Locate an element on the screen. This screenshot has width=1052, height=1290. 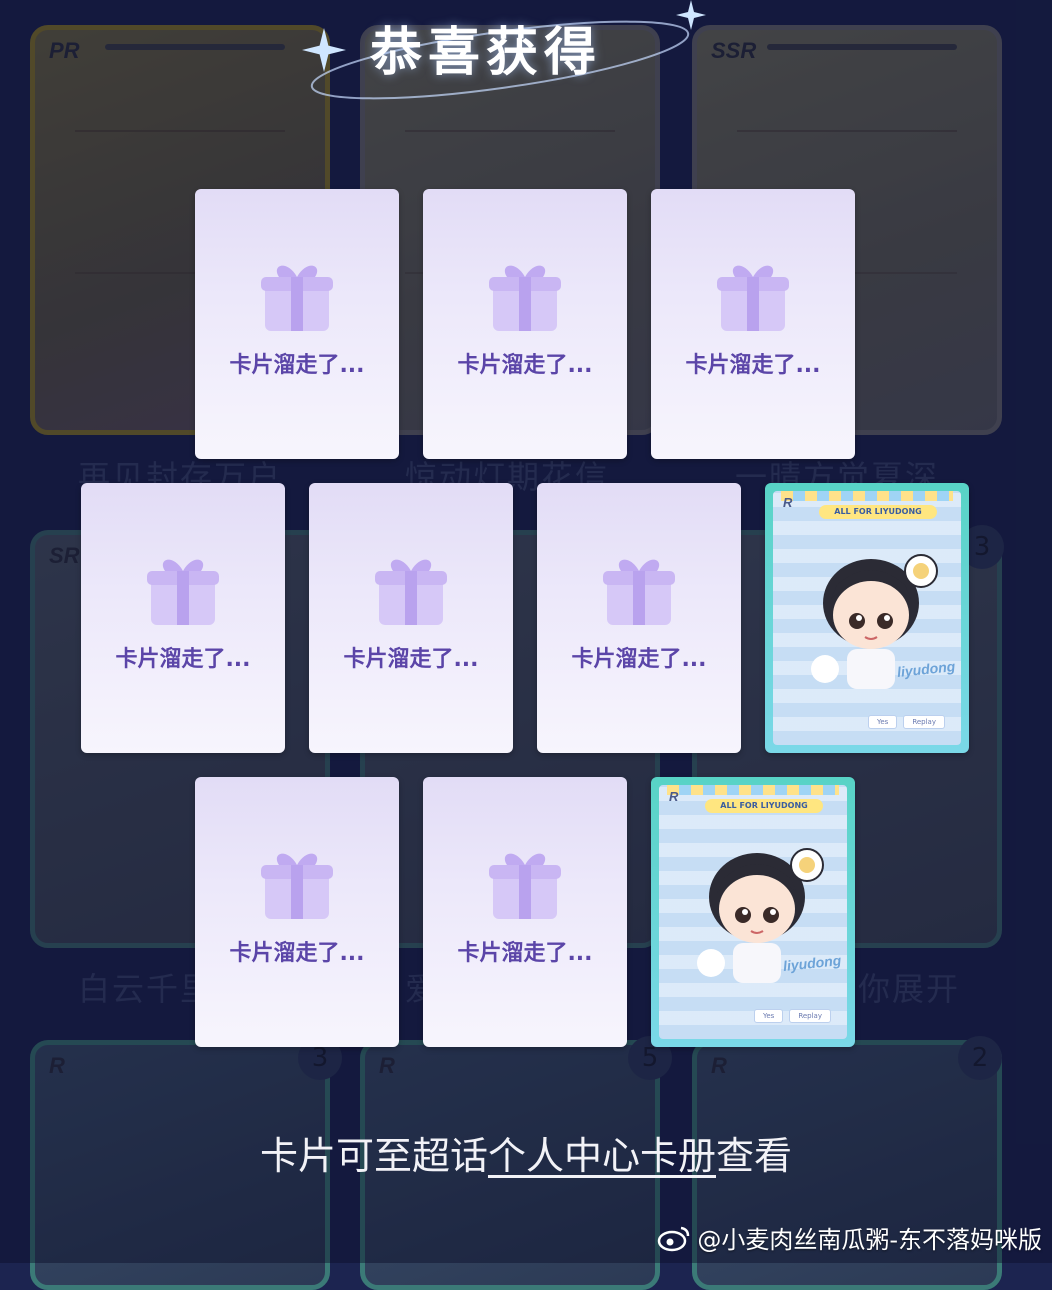
card-album-link: 个人中心卡册 is located at coordinates (602, 1156).